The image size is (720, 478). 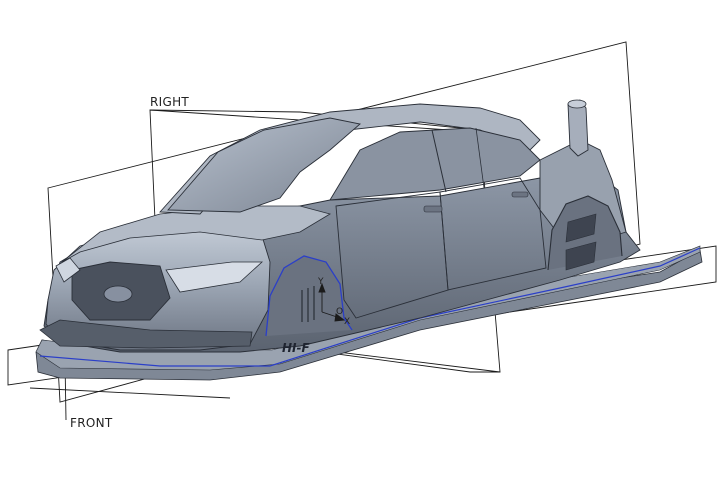 I want to click on datum-label-front: FRONT, so click(x=91, y=423).